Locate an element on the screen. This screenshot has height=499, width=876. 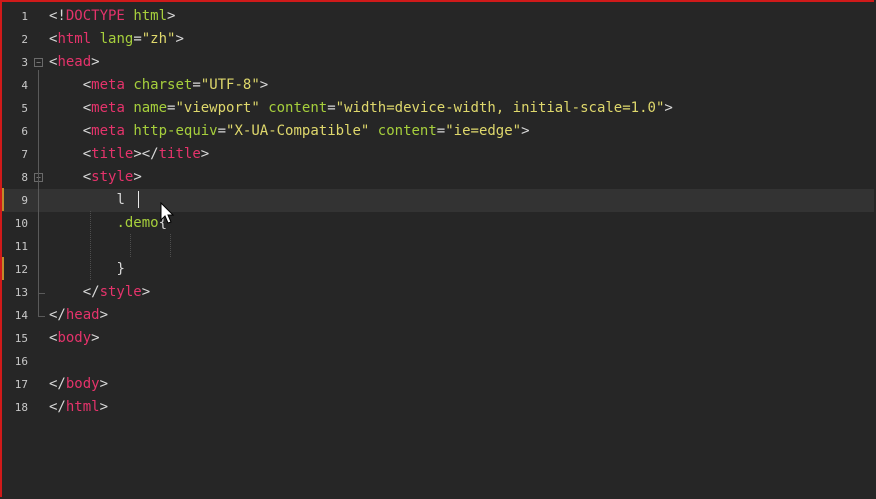
code-token: body is located at coordinates (74, 338).